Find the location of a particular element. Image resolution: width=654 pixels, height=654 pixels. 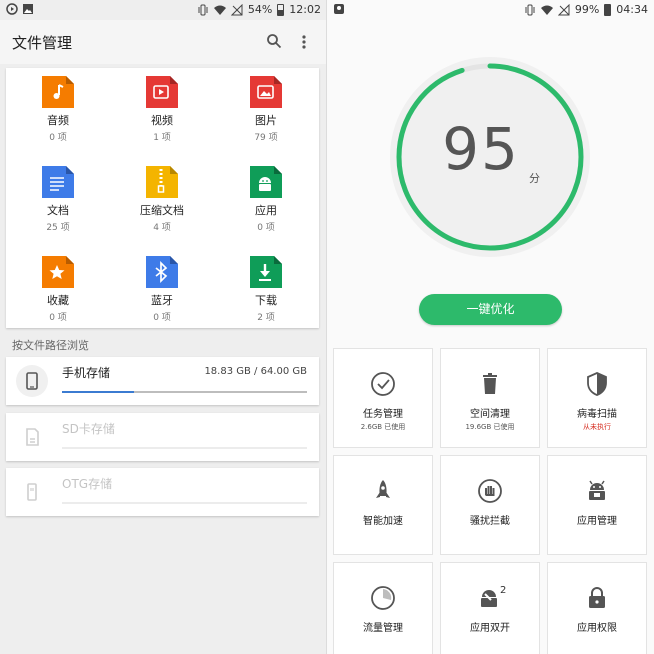

category-label: 文档 is located at coordinates (58, 210).